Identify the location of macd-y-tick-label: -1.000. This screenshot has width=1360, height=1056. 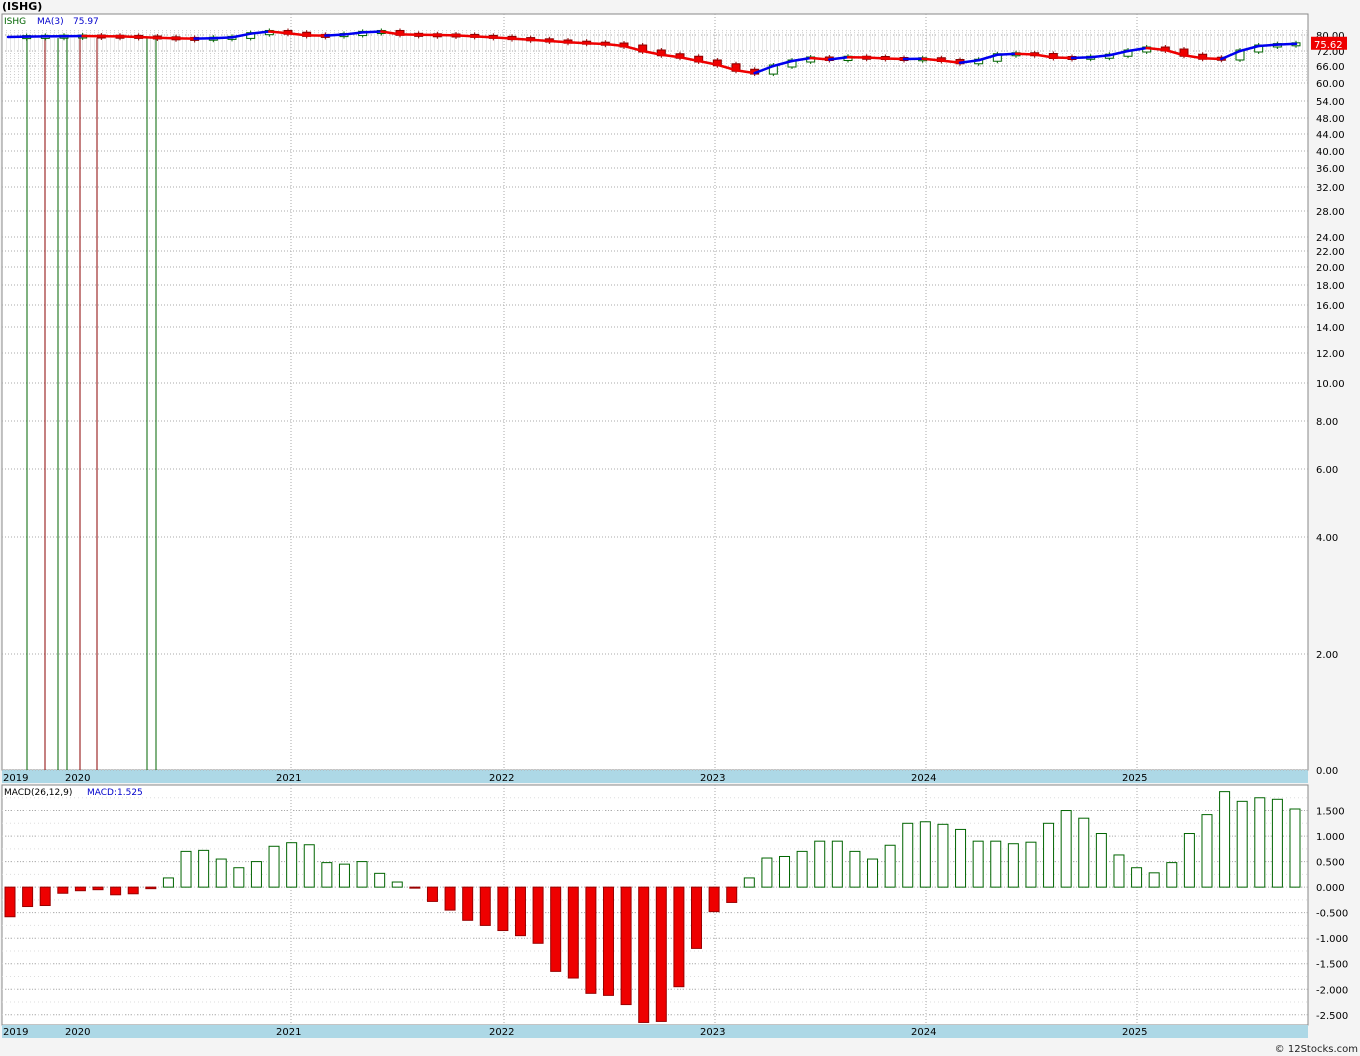
(1332, 939).